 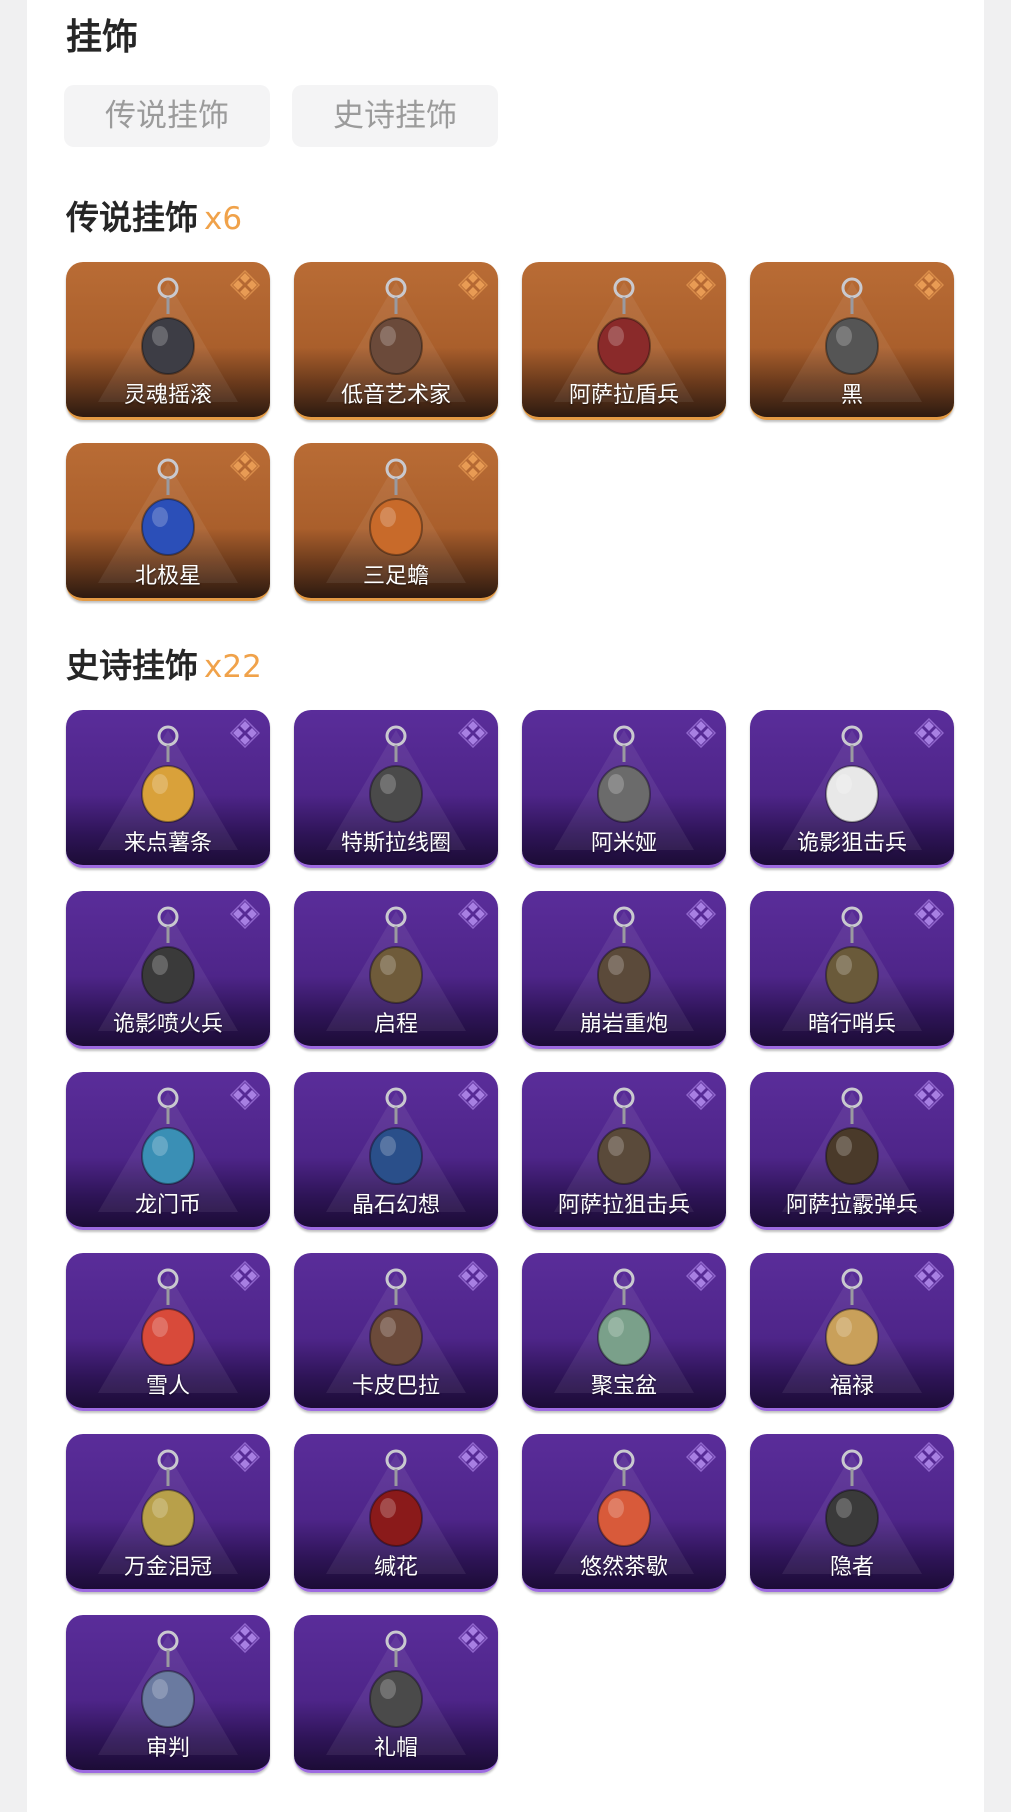 I want to click on item-card: 悠然茶歇, so click(x=624, y=1513).